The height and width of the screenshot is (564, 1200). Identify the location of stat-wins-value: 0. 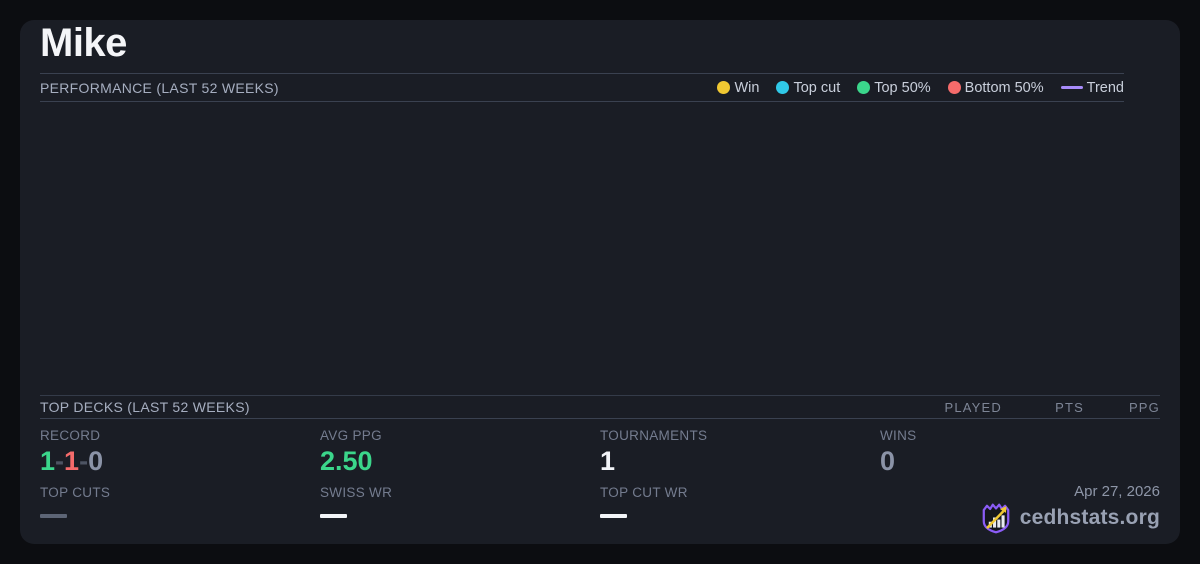
(888, 461).